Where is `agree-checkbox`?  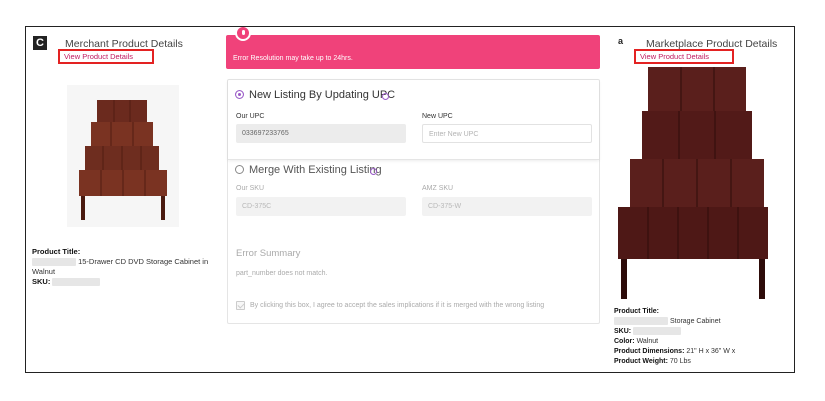
agree-checkbox is located at coordinates (240, 305).